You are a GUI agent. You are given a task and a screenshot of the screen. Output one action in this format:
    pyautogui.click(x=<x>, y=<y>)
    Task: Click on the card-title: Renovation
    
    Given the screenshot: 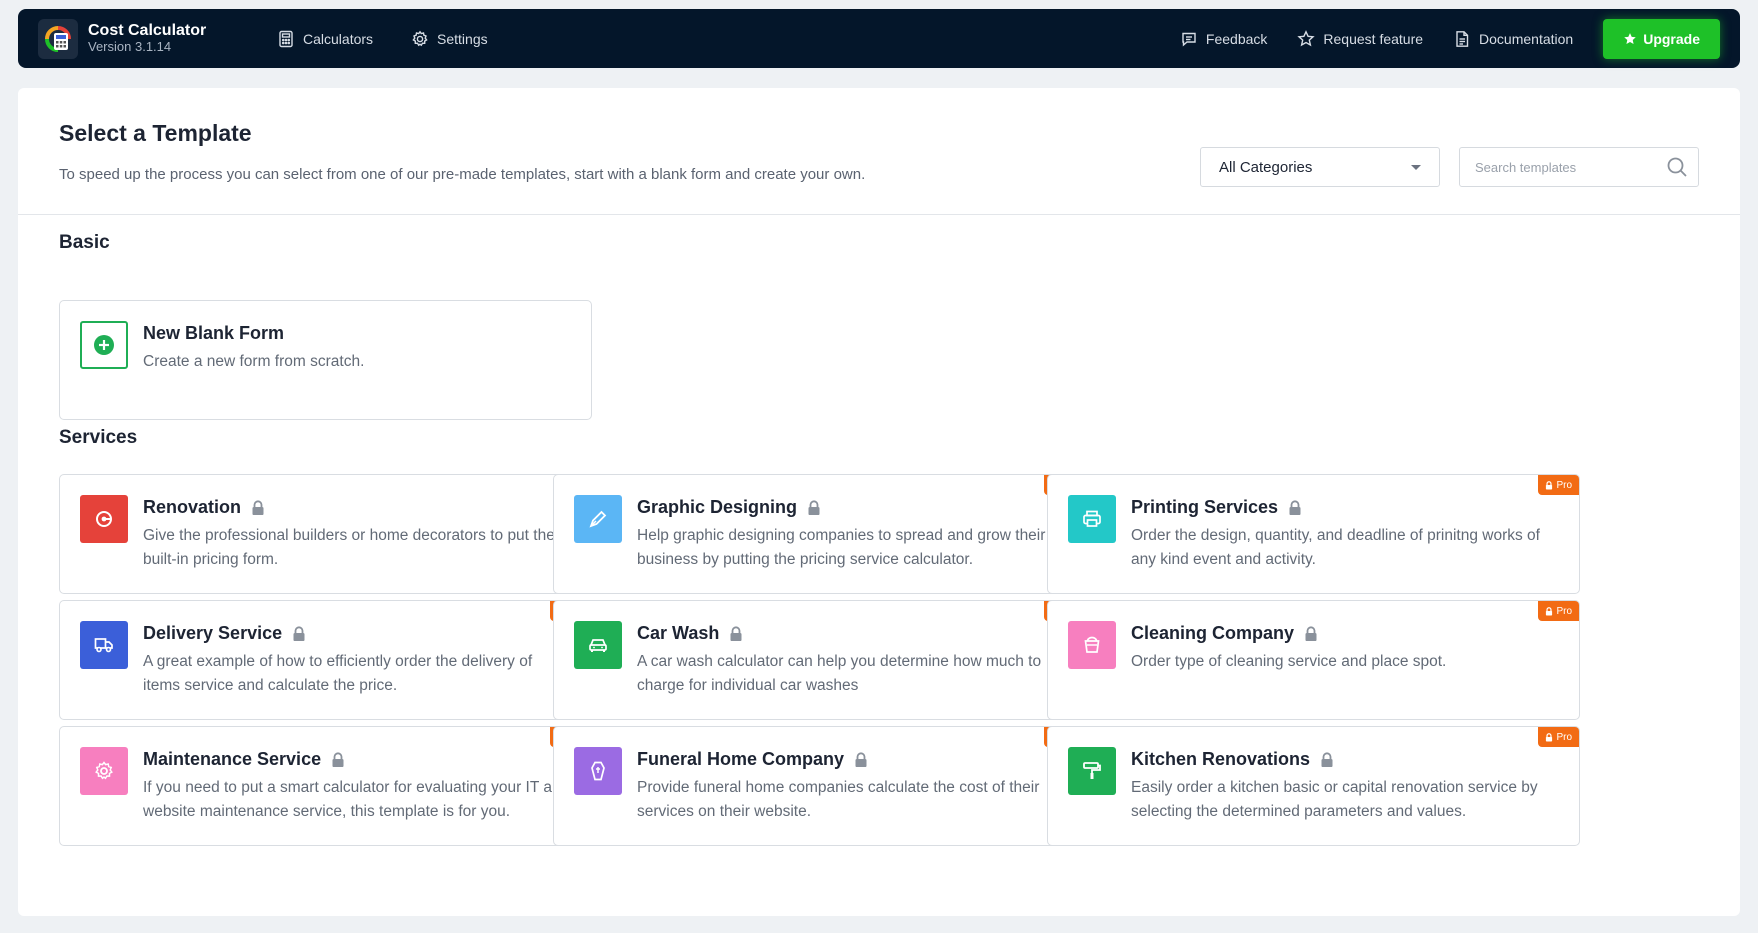 What is the action you would take?
    pyautogui.click(x=192, y=507)
    